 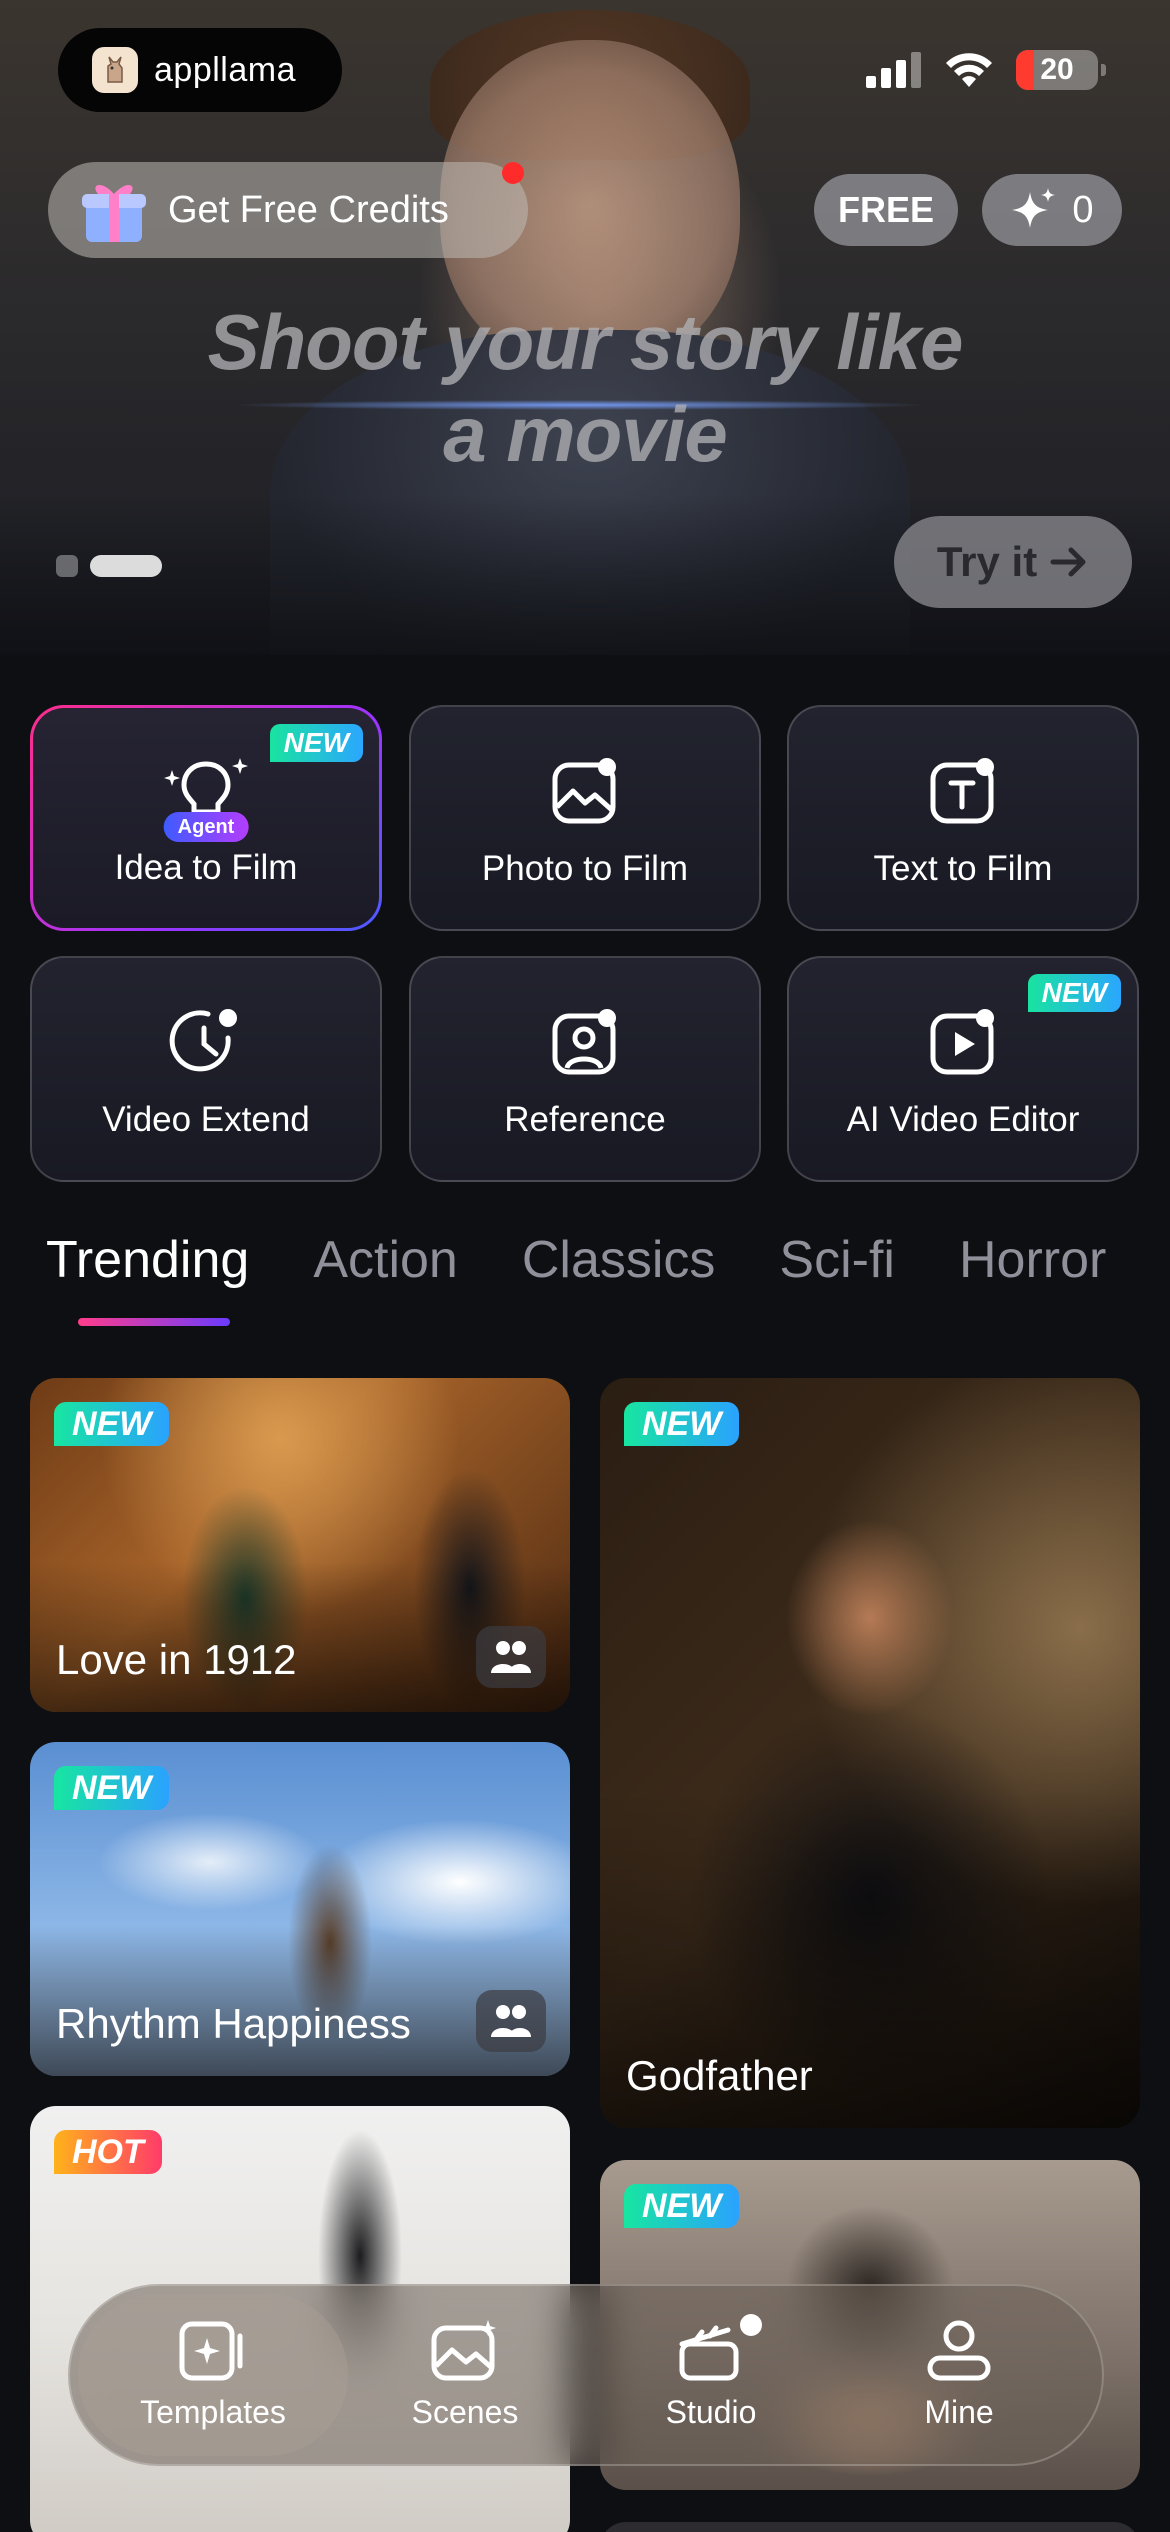 I want to click on gift-icon, so click(x=114, y=213).